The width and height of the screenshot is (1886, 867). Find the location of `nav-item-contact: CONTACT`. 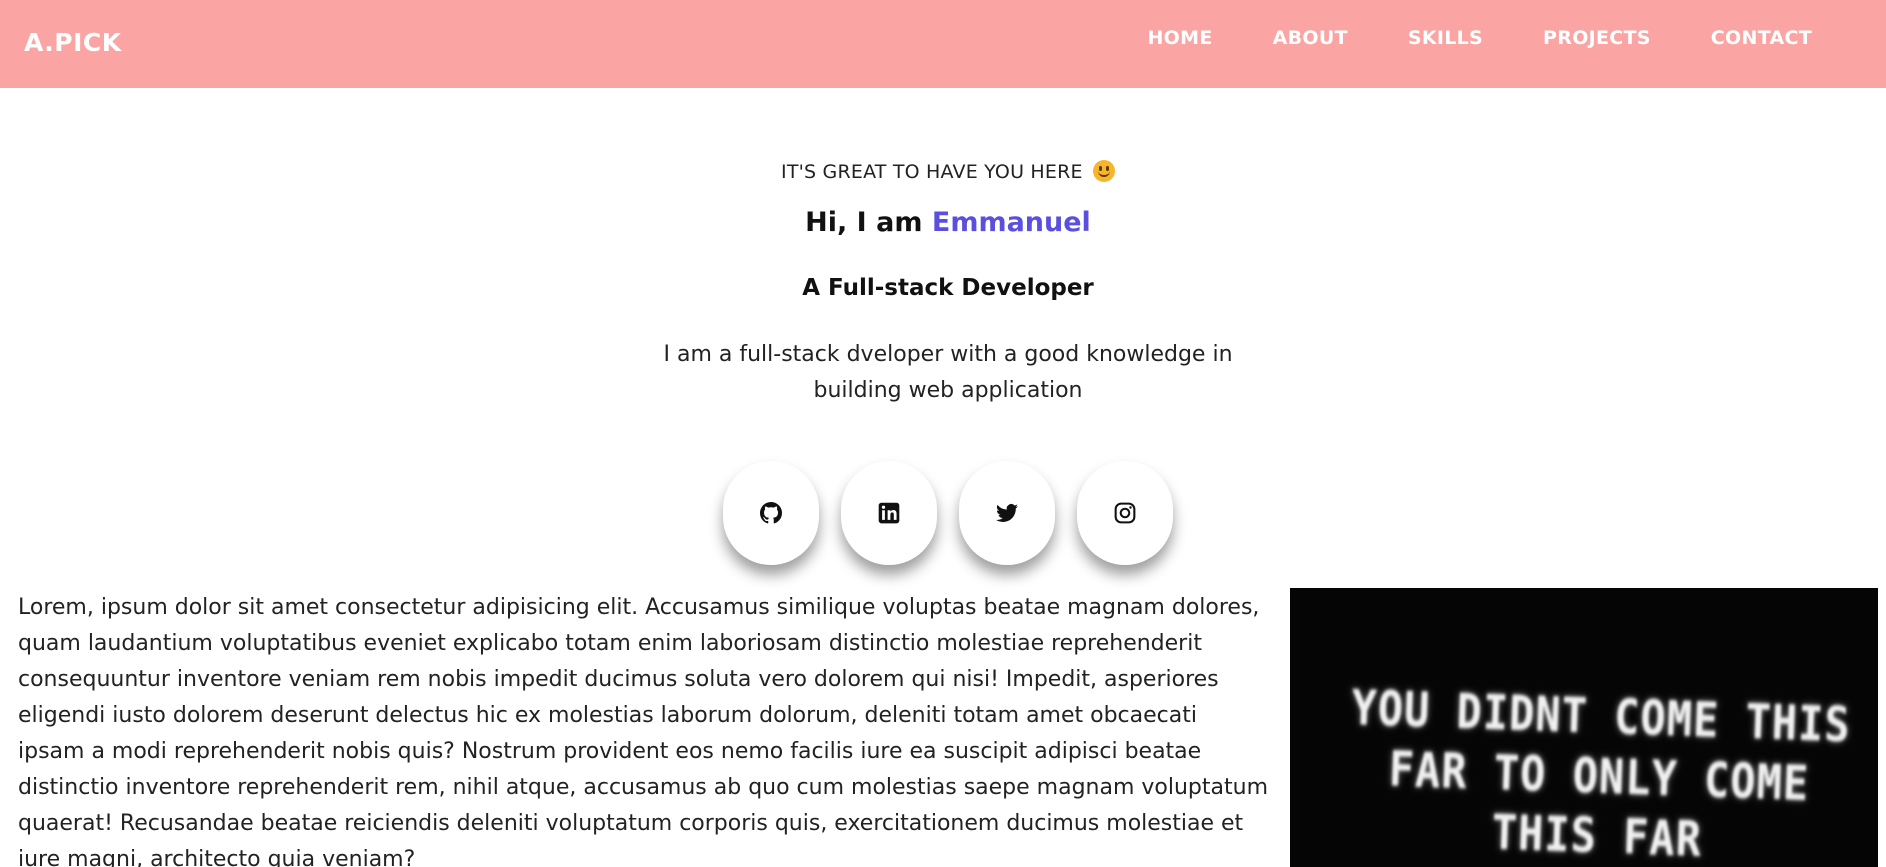

nav-item-contact: CONTACT is located at coordinates (1761, 38).